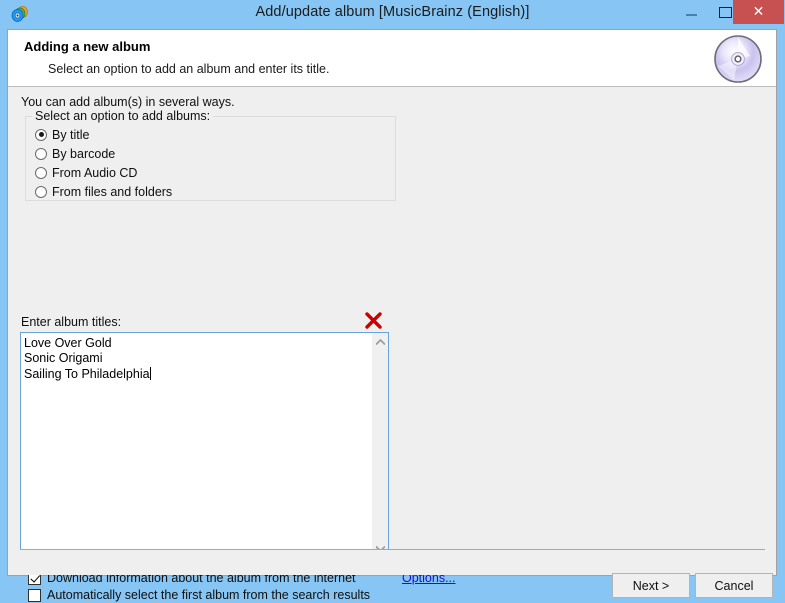  What do you see at coordinates (41, 153) in the screenshot?
I see `radio-by-barcode-indicator` at bounding box center [41, 153].